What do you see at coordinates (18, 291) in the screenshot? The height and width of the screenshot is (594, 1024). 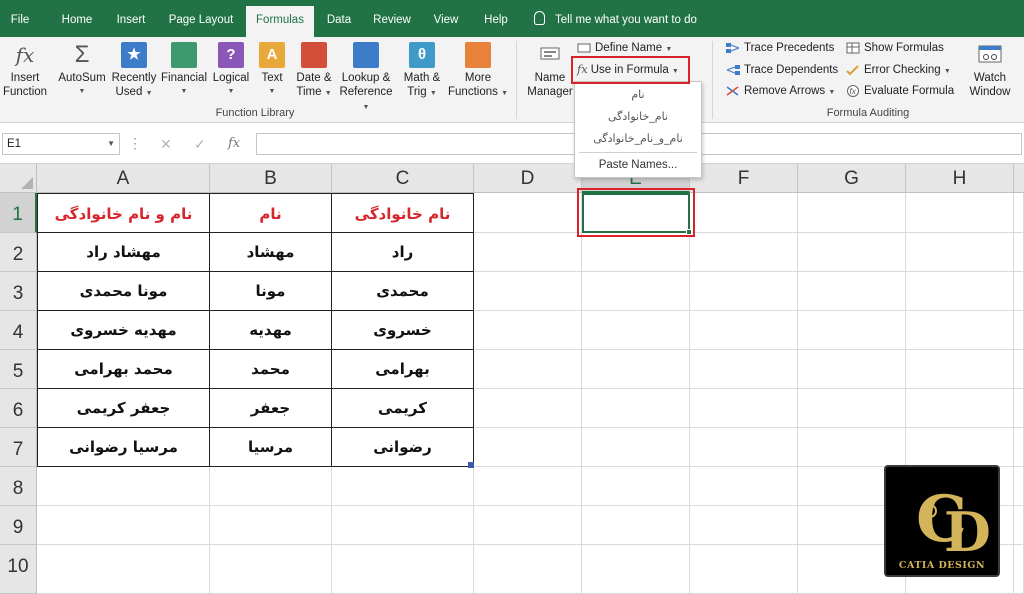 I see `row-header-3: 3` at bounding box center [18, 291].